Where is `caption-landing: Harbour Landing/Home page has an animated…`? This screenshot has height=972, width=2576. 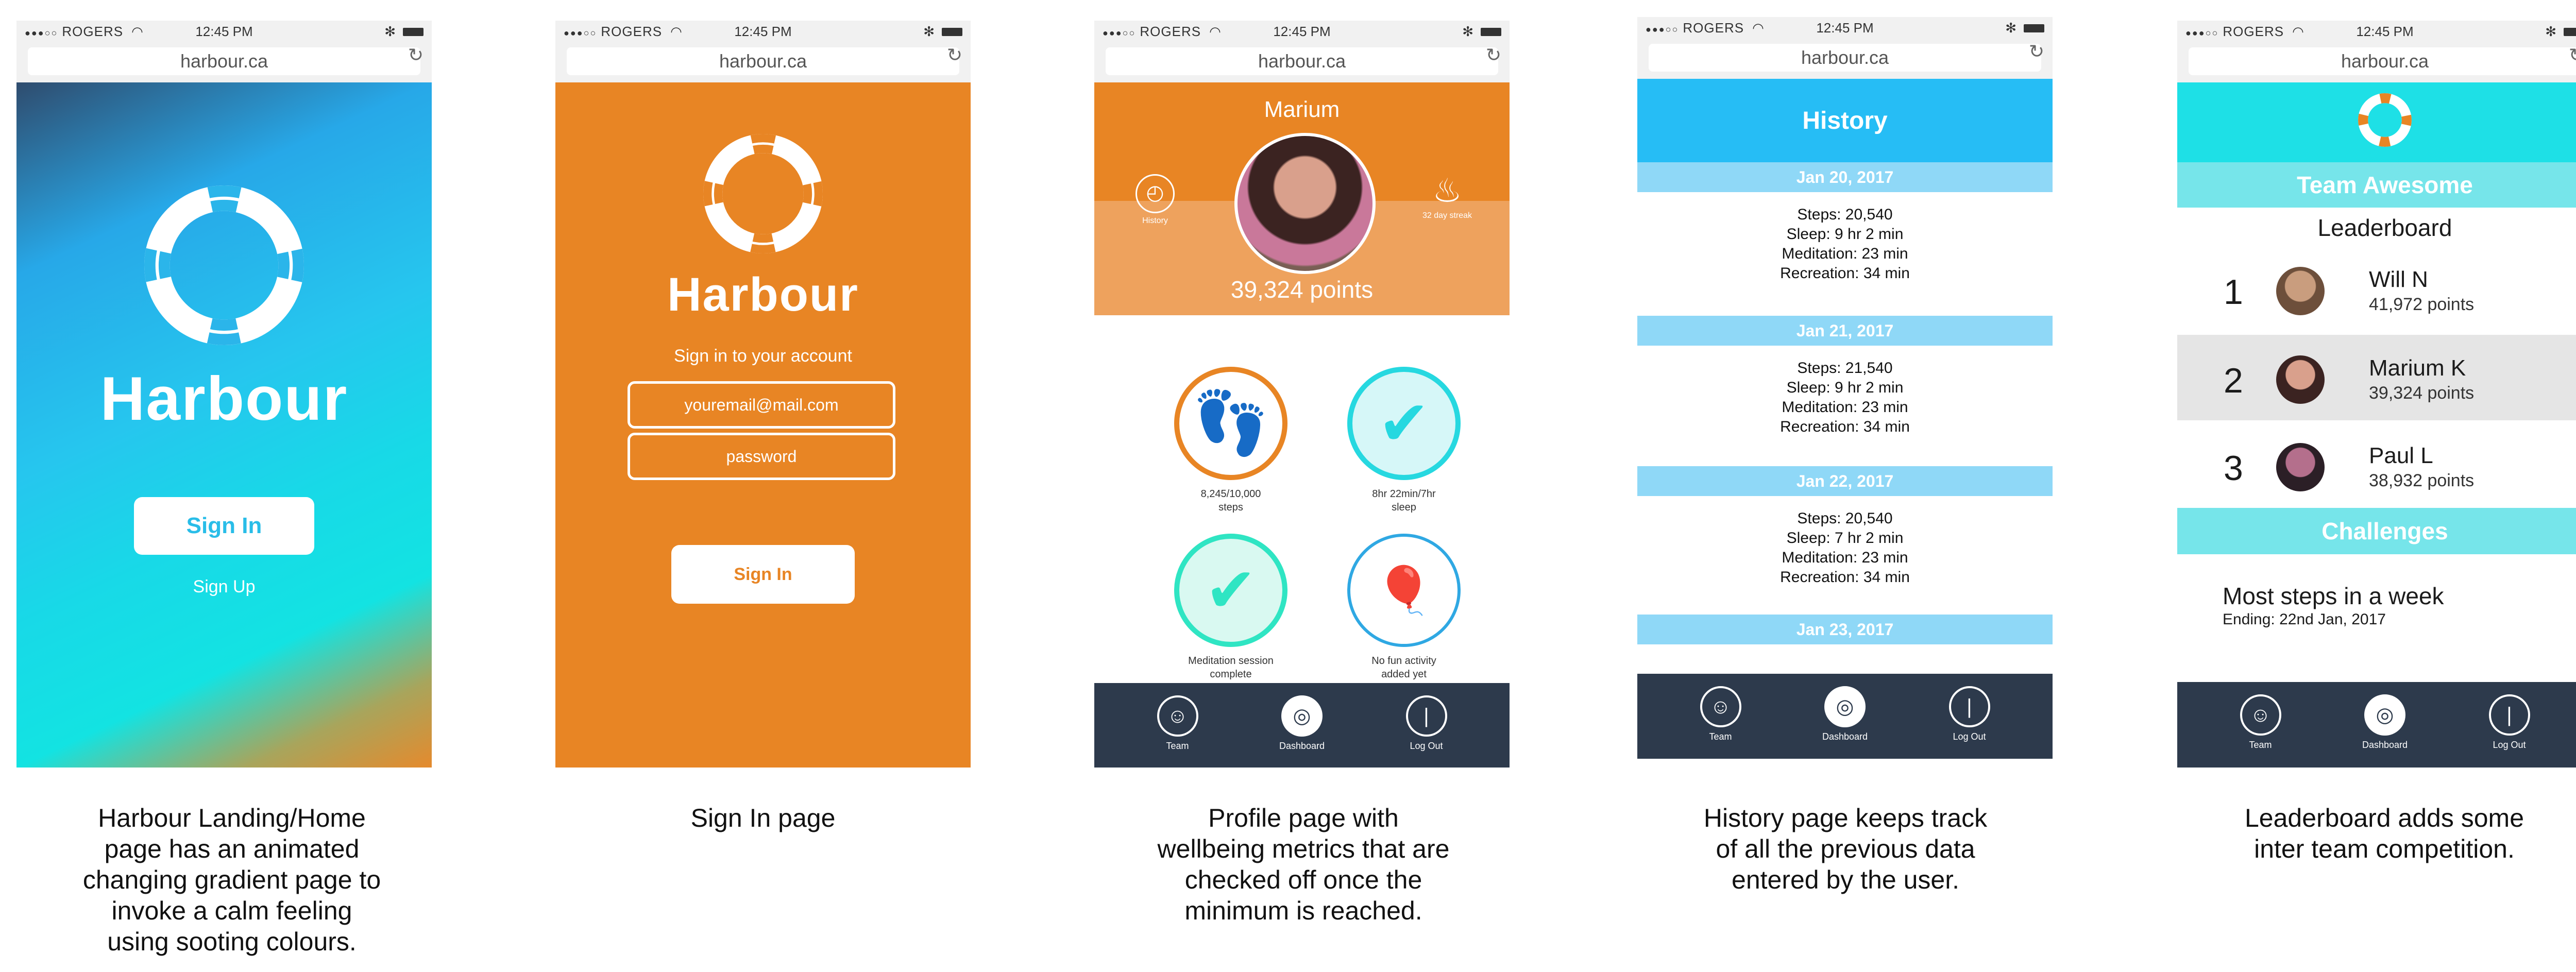 caption-landing: Harbour Landing/Home page has an animated… is located at coordinates (231, 880).